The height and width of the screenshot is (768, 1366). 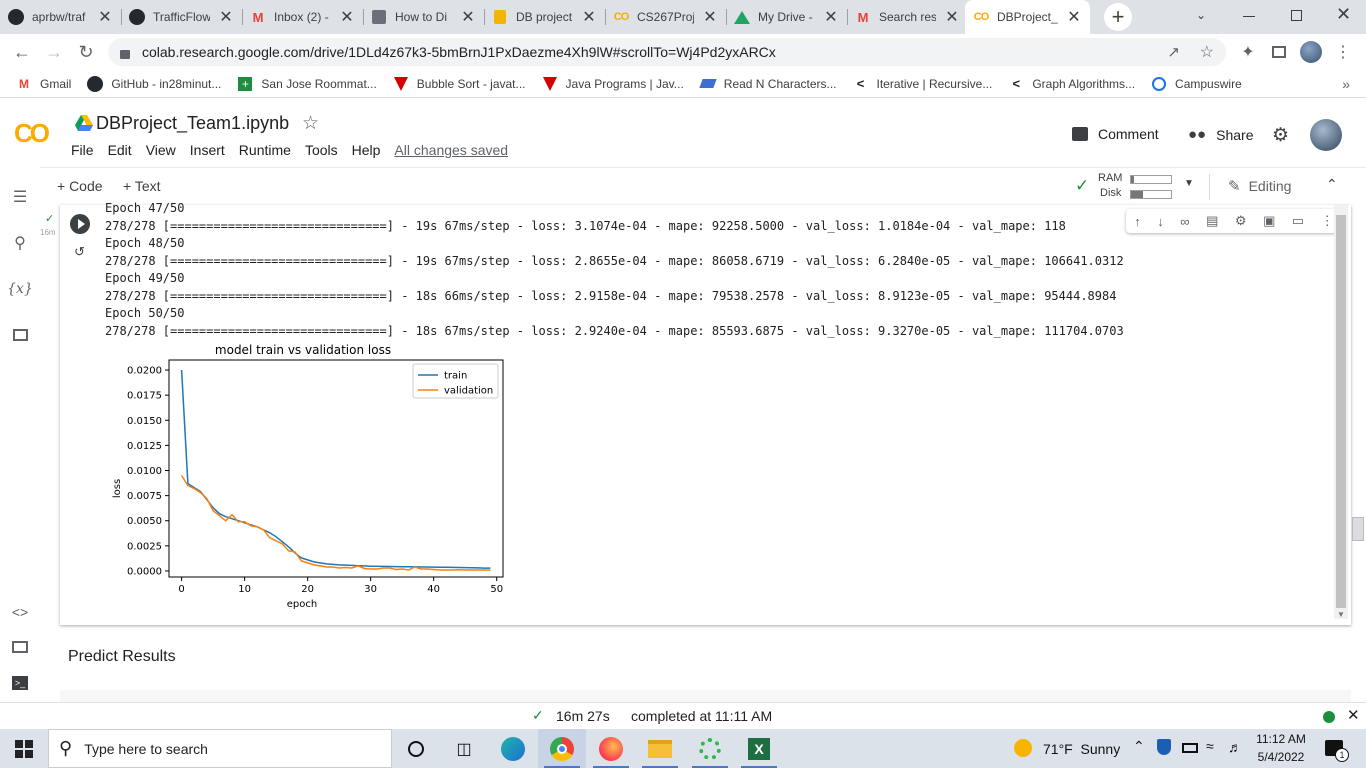 What do you see at coordinates (1184, 221) in the screenshot?
I see `link-icon: ∞` at bounding box center [1184, 221].